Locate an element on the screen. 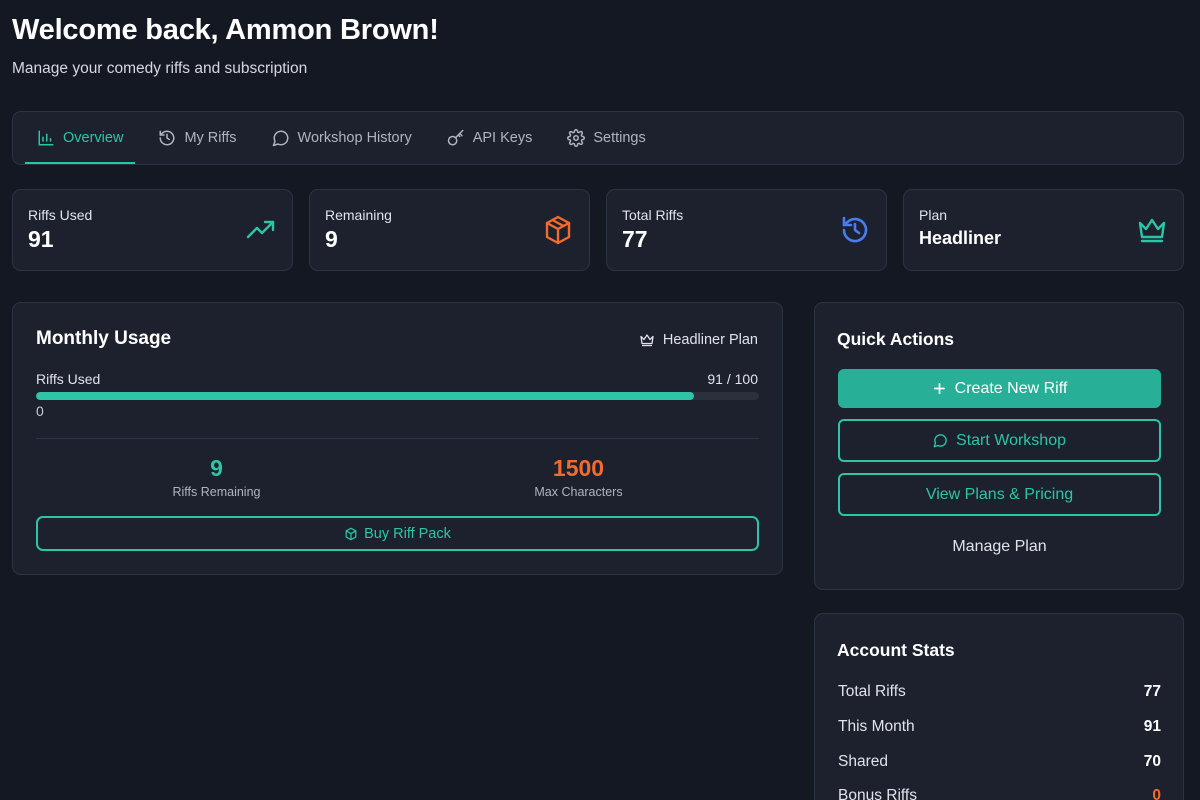 This screenshot has height=800, width=1200. metric-caption: Max Characters is located at coordinates (578, 492).